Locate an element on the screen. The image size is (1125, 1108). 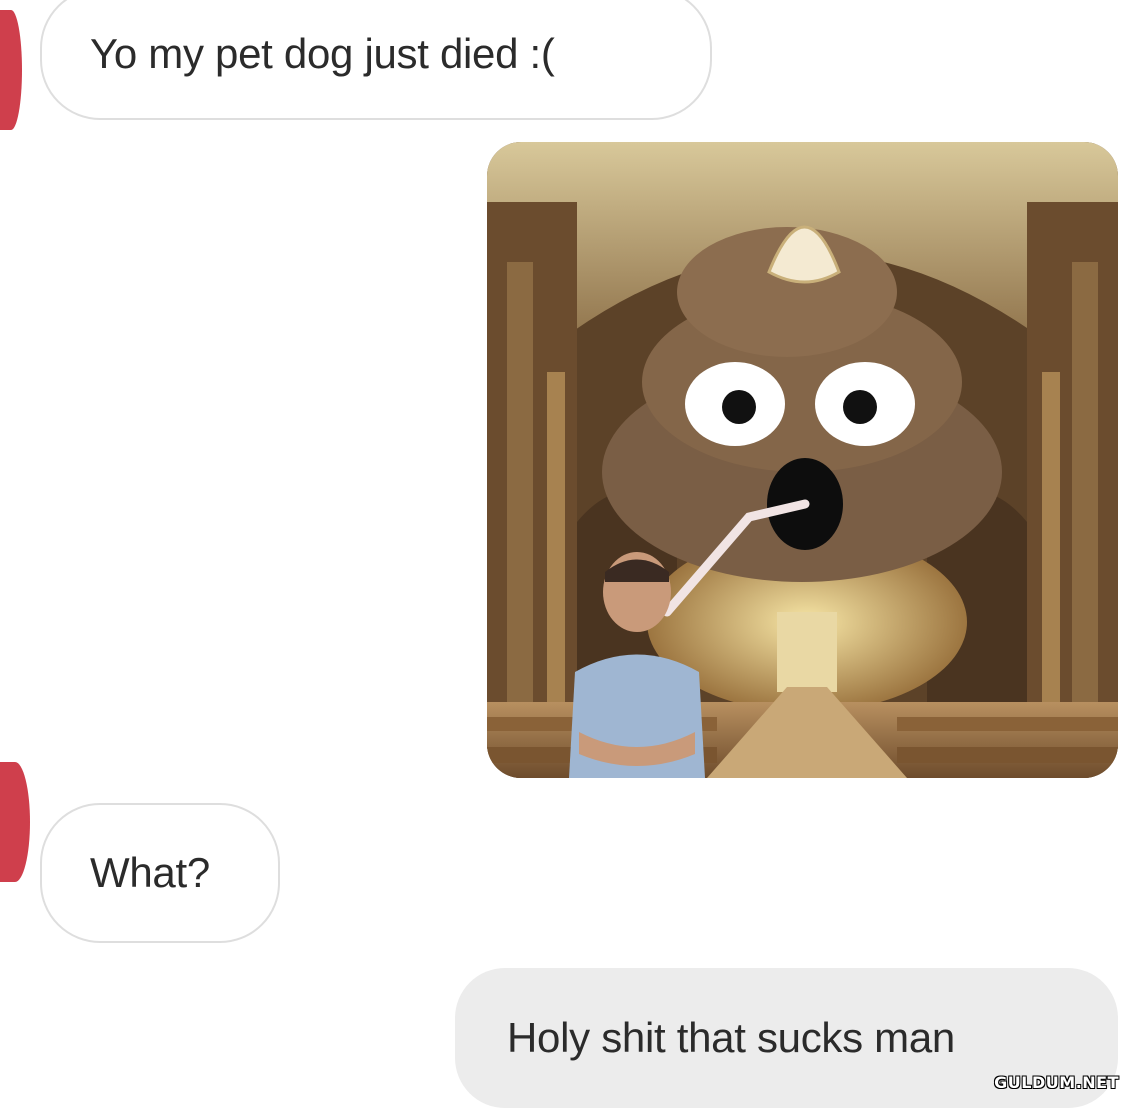
message-text: Yo my pet dog just died :( is located at coordinates (322, 53).